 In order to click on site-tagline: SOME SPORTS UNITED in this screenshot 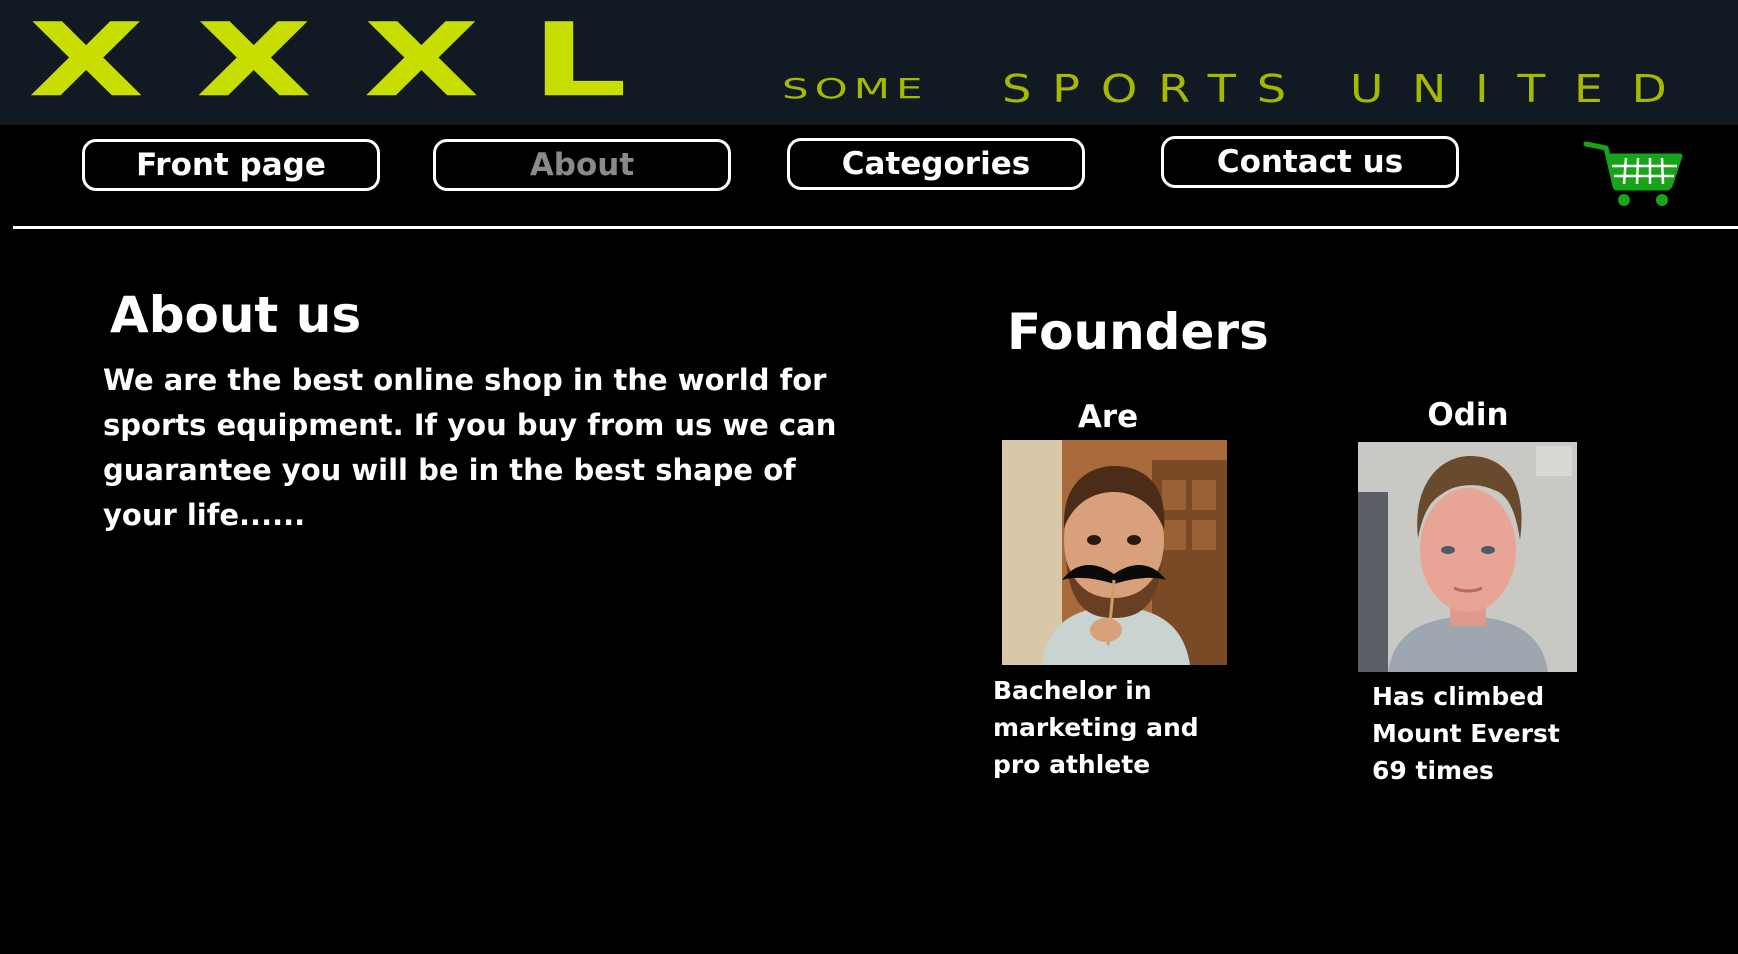, I will do `click(1224, 88)`.